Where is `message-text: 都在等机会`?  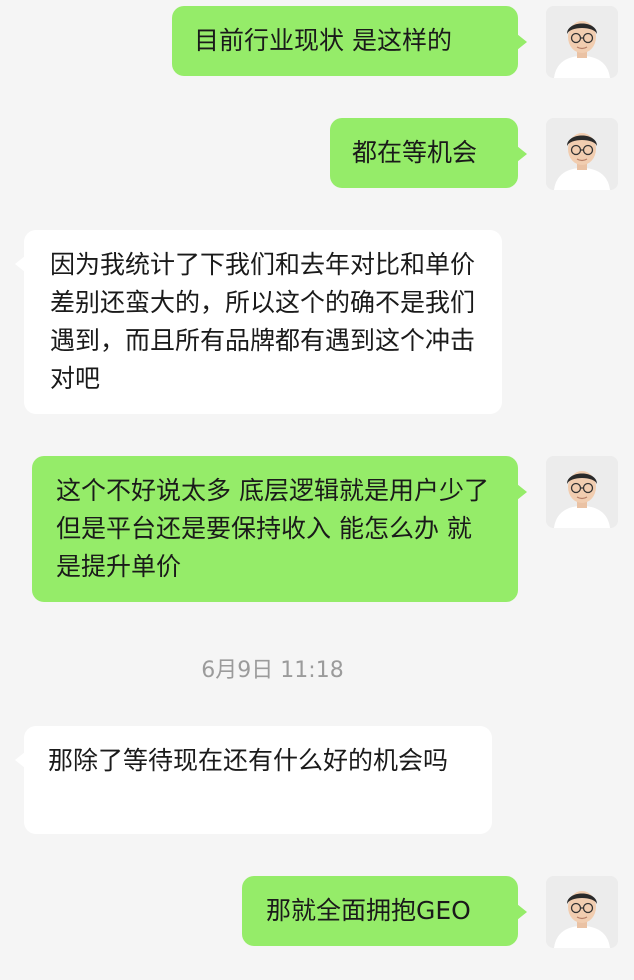
message-text: 都在等机会 is located at coordinates (415, 152).